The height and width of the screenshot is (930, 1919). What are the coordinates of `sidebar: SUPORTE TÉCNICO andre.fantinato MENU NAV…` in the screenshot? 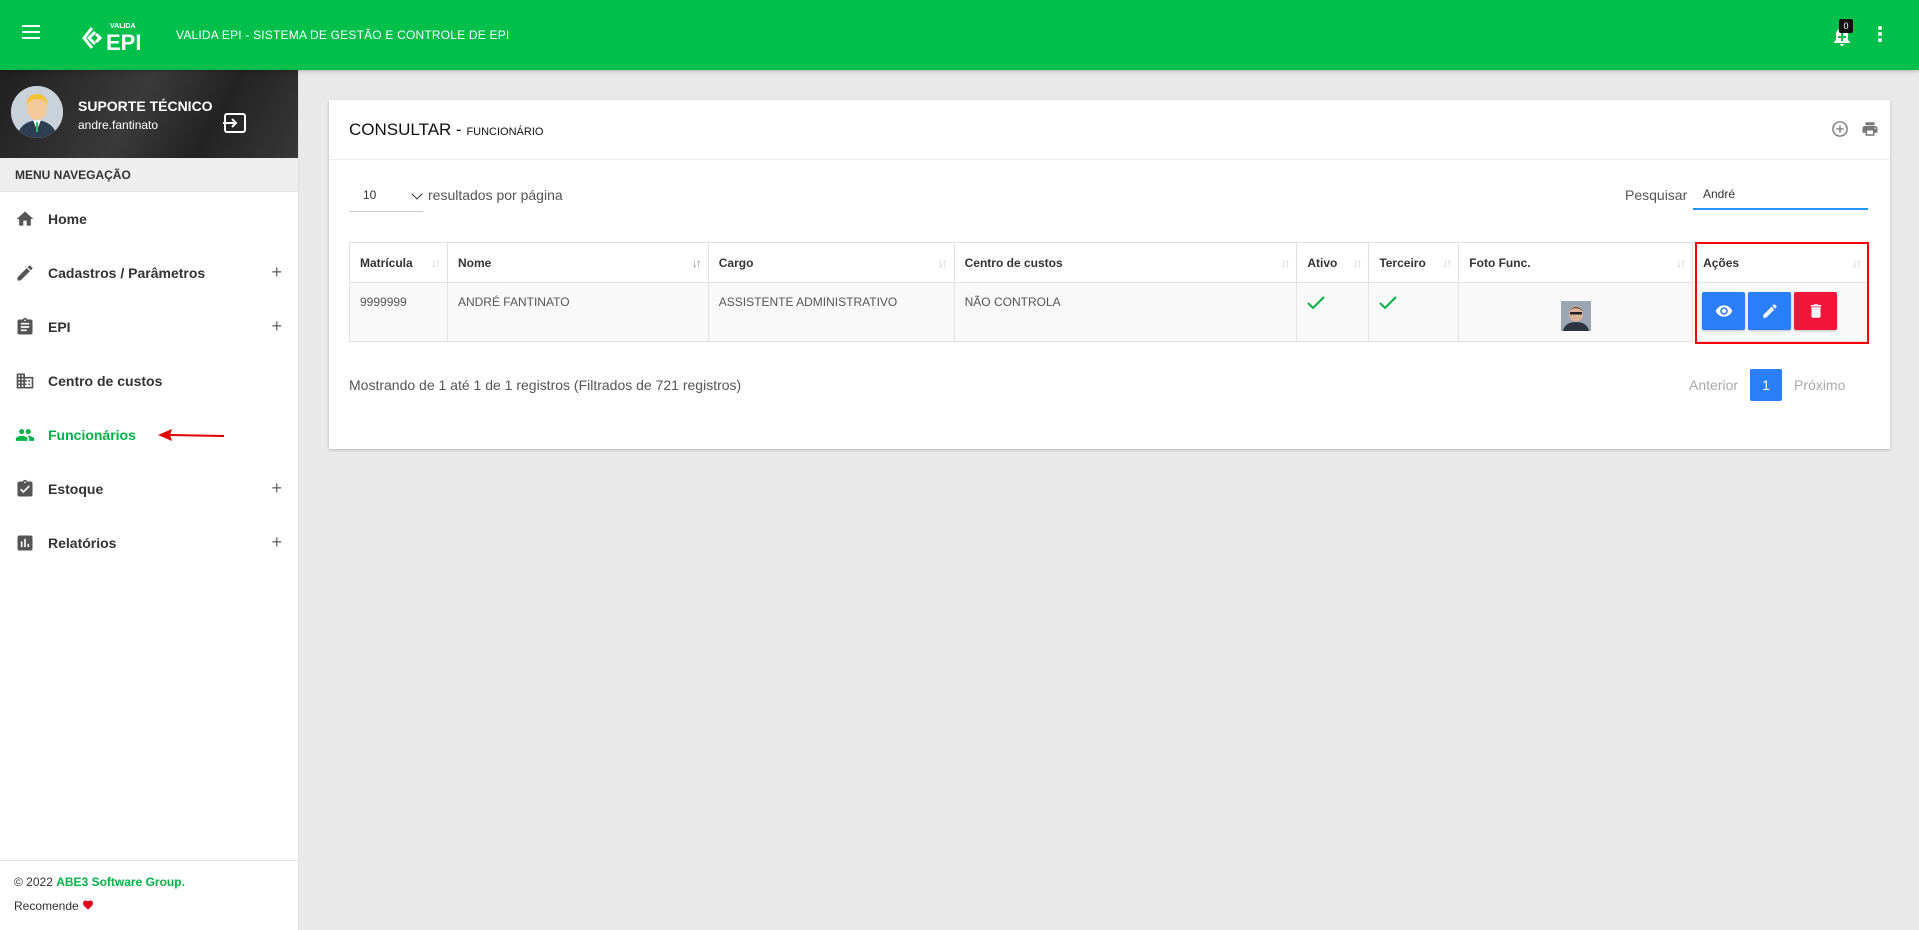 It's located at (149, 500).